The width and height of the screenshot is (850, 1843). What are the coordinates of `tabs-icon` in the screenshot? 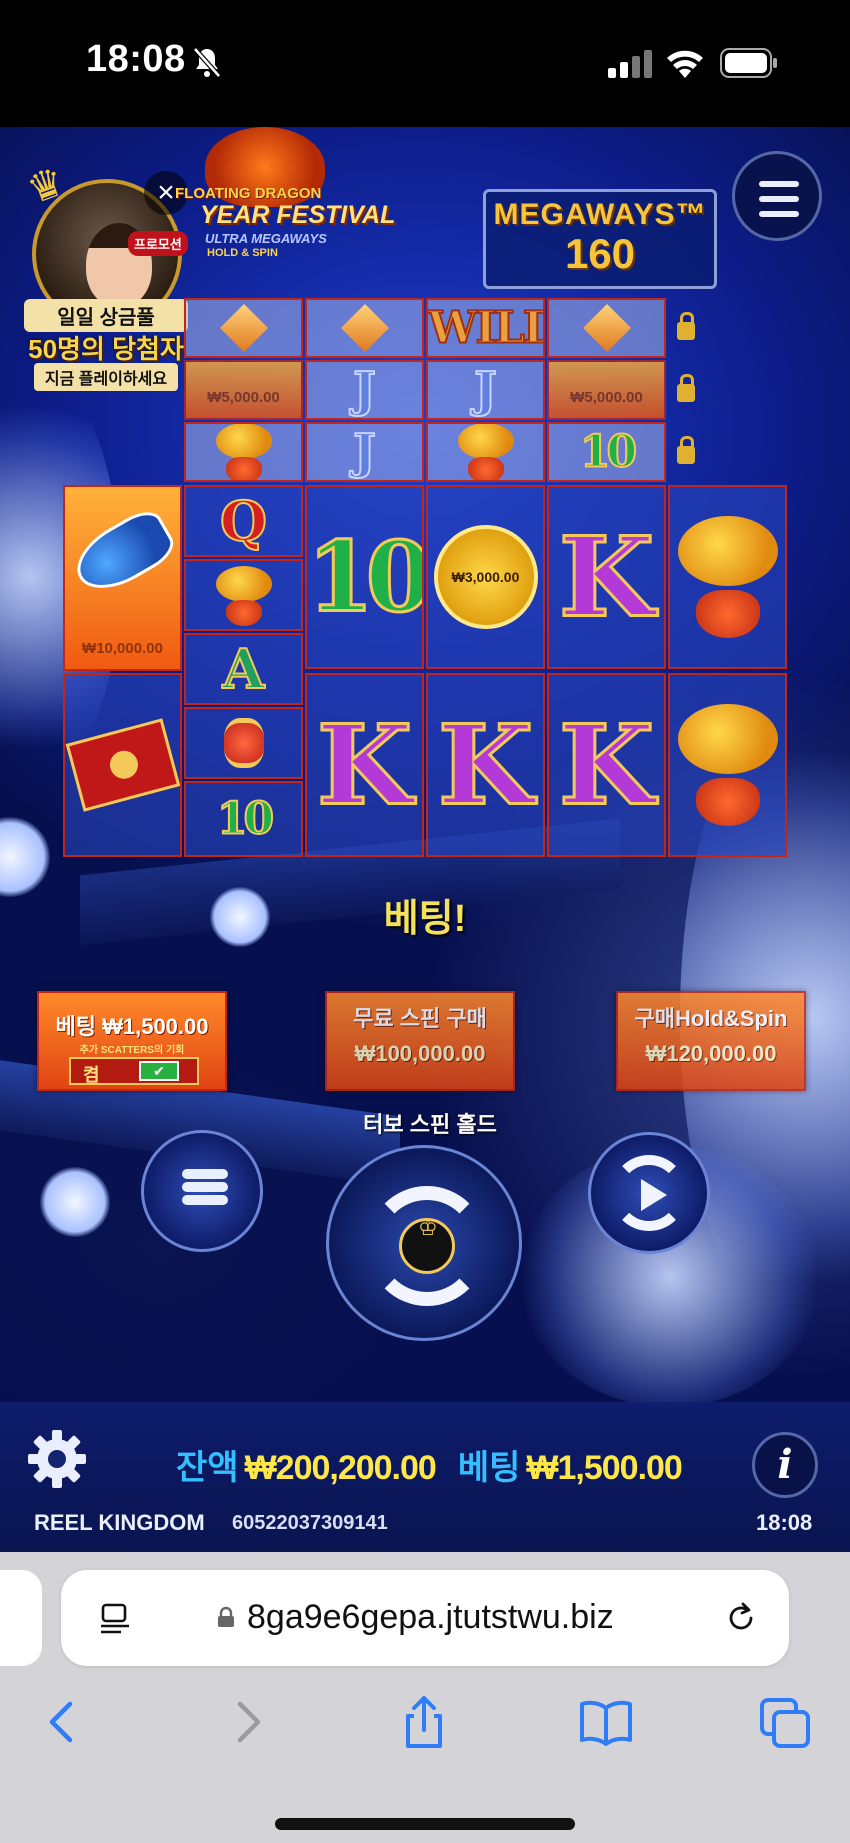 It's located at (786, 1722).